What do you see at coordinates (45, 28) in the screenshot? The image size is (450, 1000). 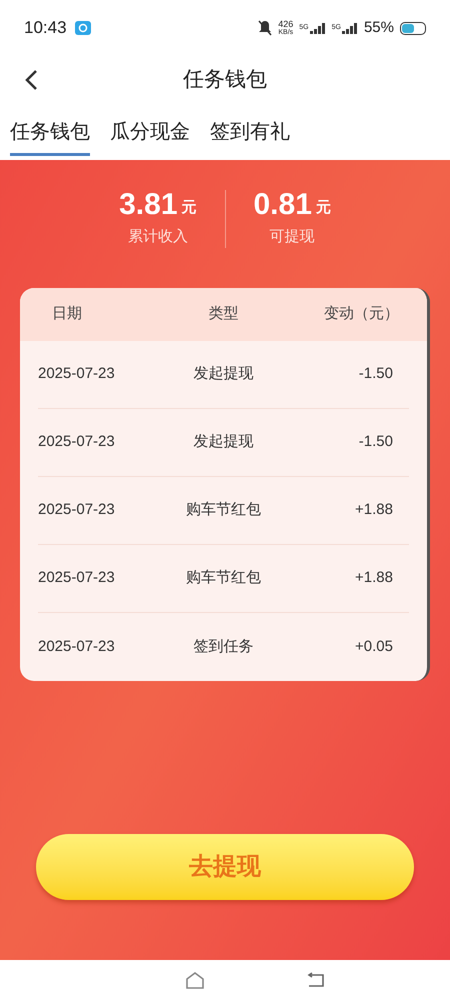 I see `status-time: 10:43` at bounding box center [45, 28].